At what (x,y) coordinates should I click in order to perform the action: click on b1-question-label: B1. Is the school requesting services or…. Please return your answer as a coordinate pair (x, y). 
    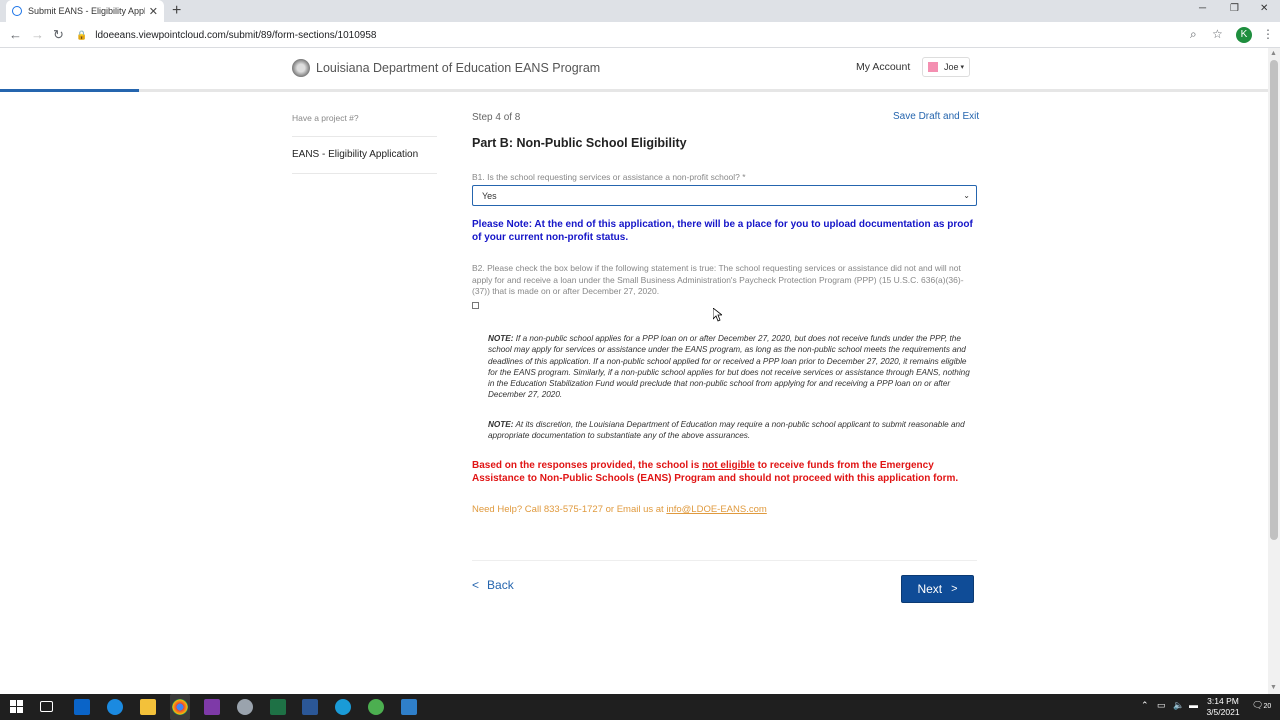
    Looking at the image, I should click on (609, 177).